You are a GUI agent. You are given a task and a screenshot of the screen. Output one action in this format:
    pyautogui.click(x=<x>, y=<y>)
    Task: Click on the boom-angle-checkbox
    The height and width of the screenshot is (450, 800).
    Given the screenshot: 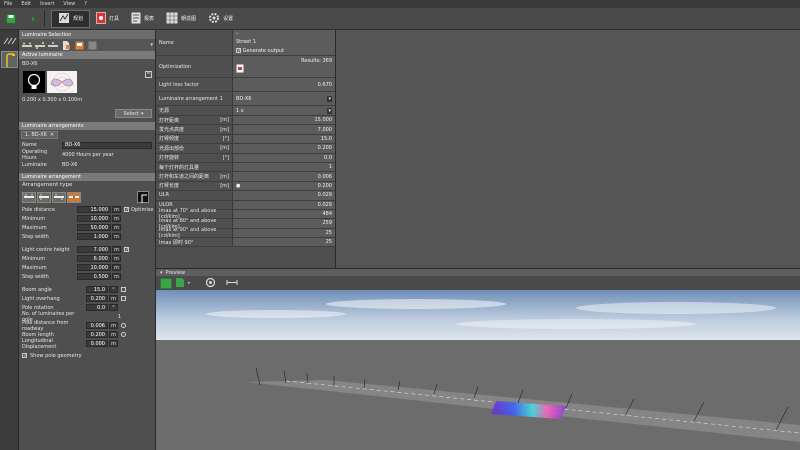 What is the action you would take?
    pyautogui.click(x=123, y=289)
    